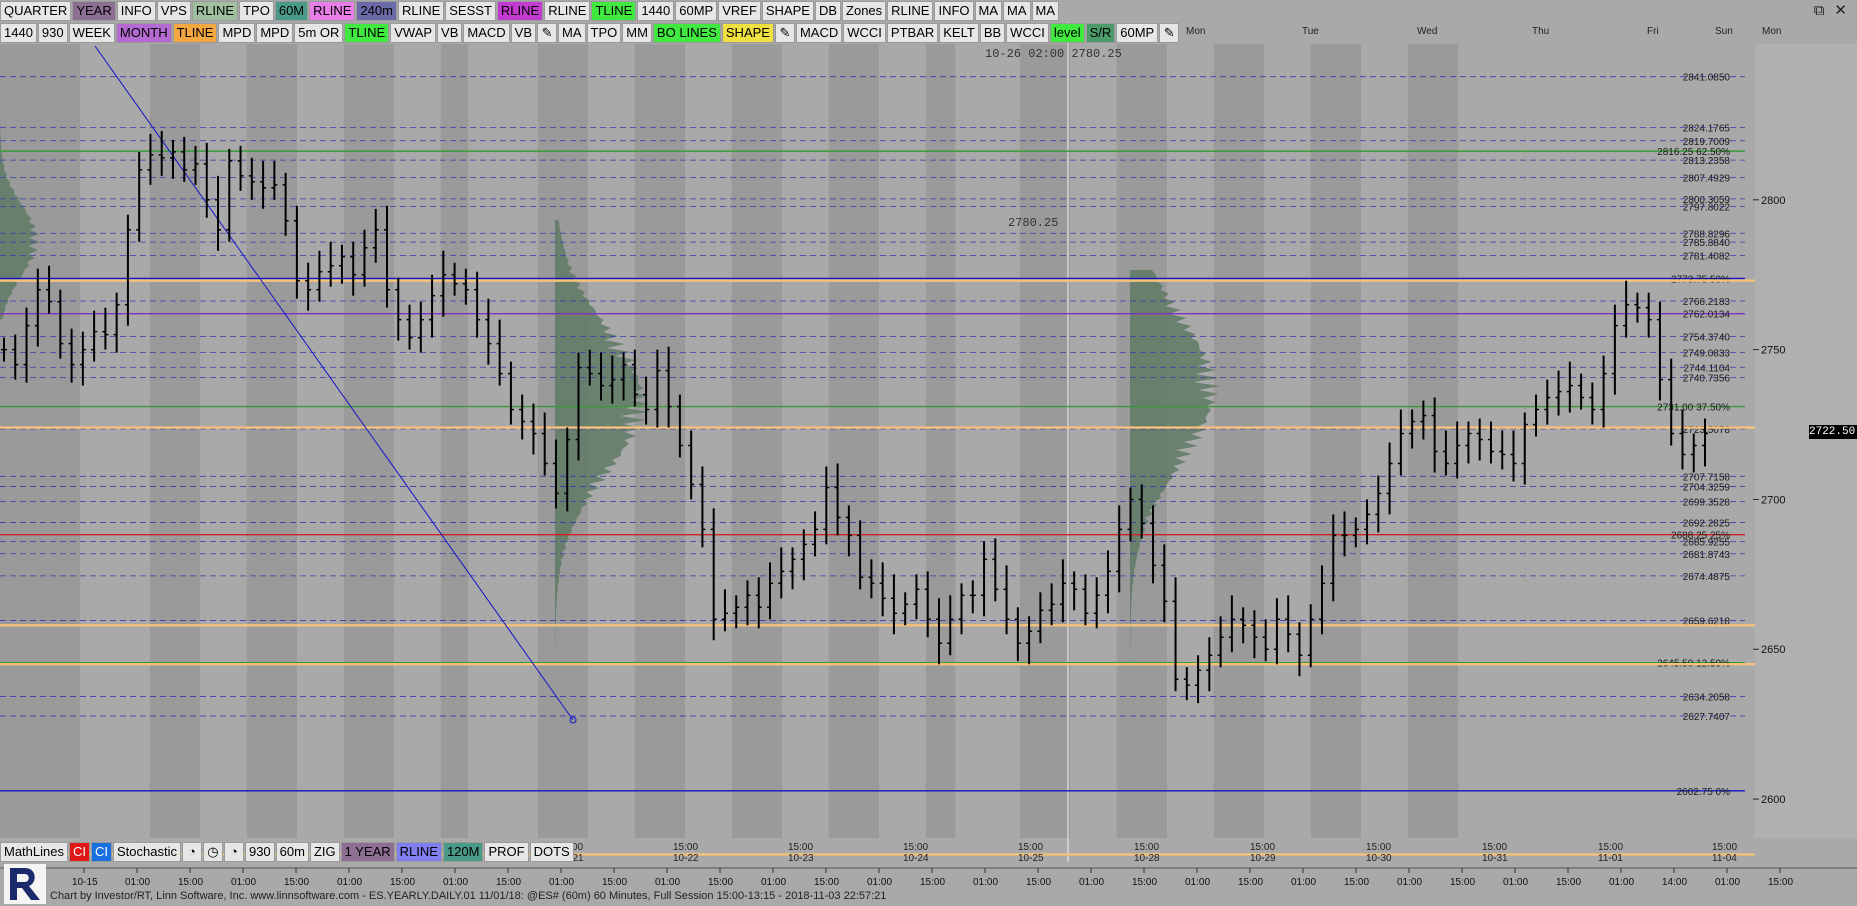  I want to click on clock-icon: ◷, so click(212, 852).